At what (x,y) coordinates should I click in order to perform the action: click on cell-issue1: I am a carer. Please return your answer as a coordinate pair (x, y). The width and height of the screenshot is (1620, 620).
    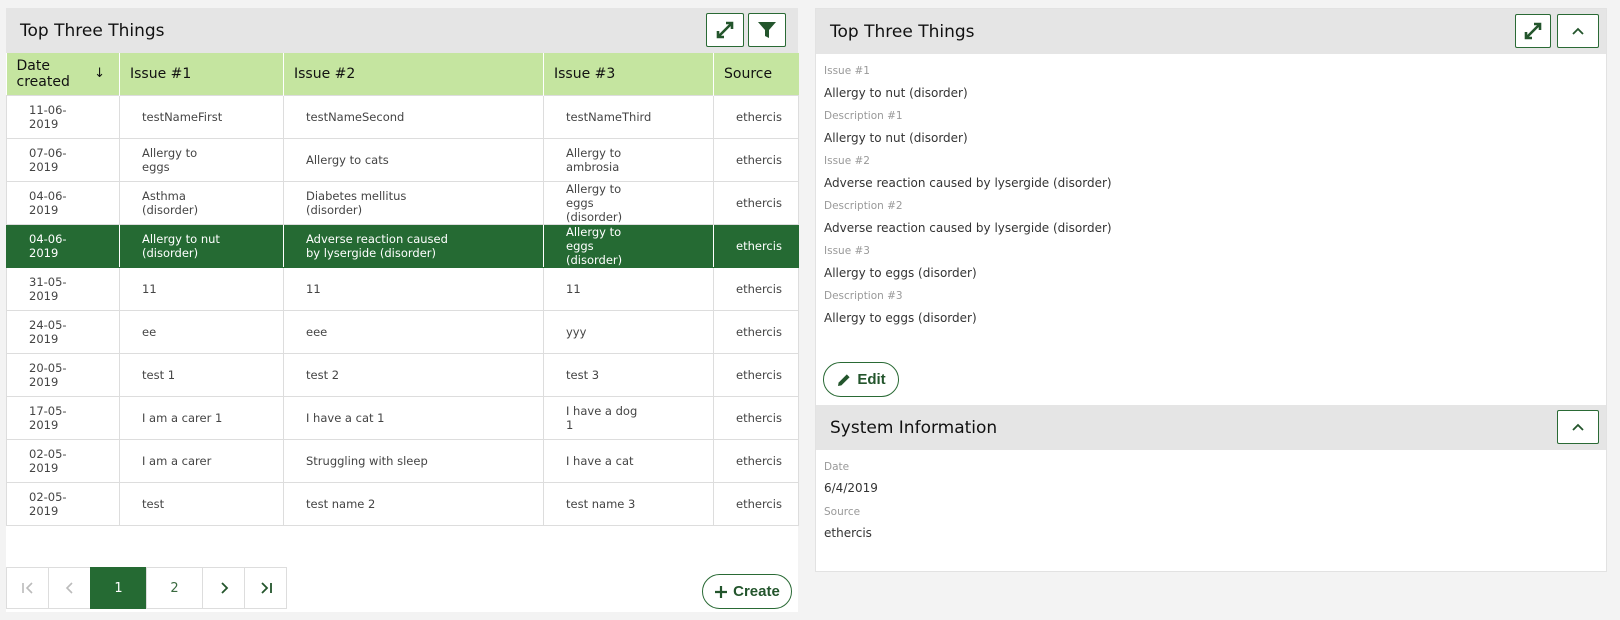
    Looking at the image, I should click on (201, 460).